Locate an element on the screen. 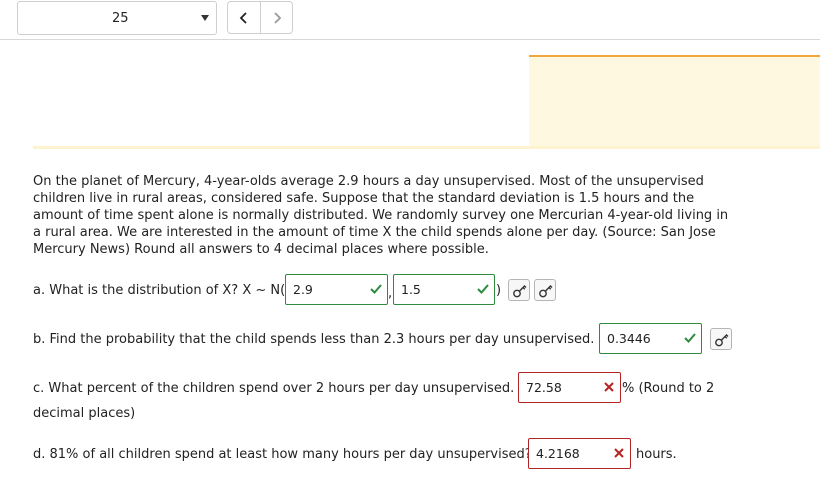  info-panel is located at coordinates (674, 101).